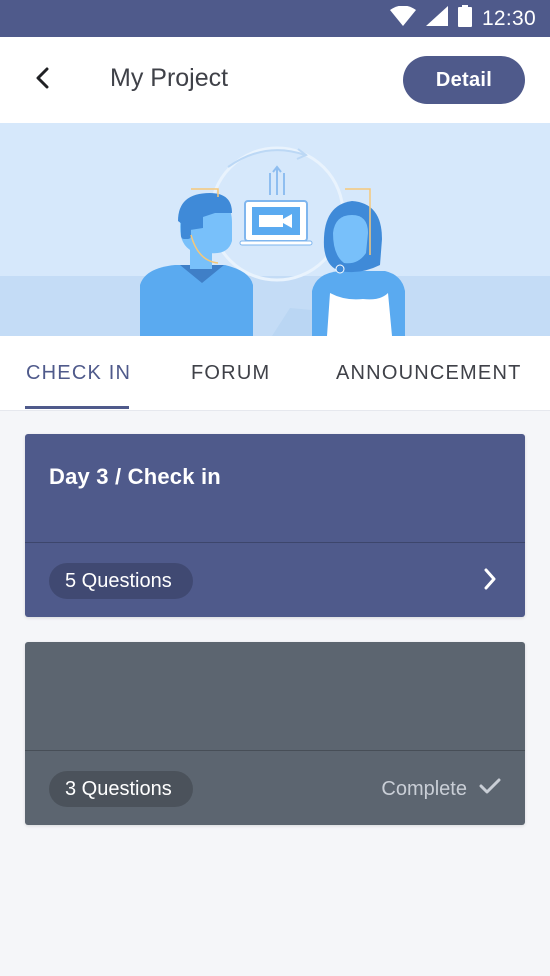 The width and height of the screenshot is (550, 976). I want to click on questions-count-badge: 5 Questions, so click(121, 581).